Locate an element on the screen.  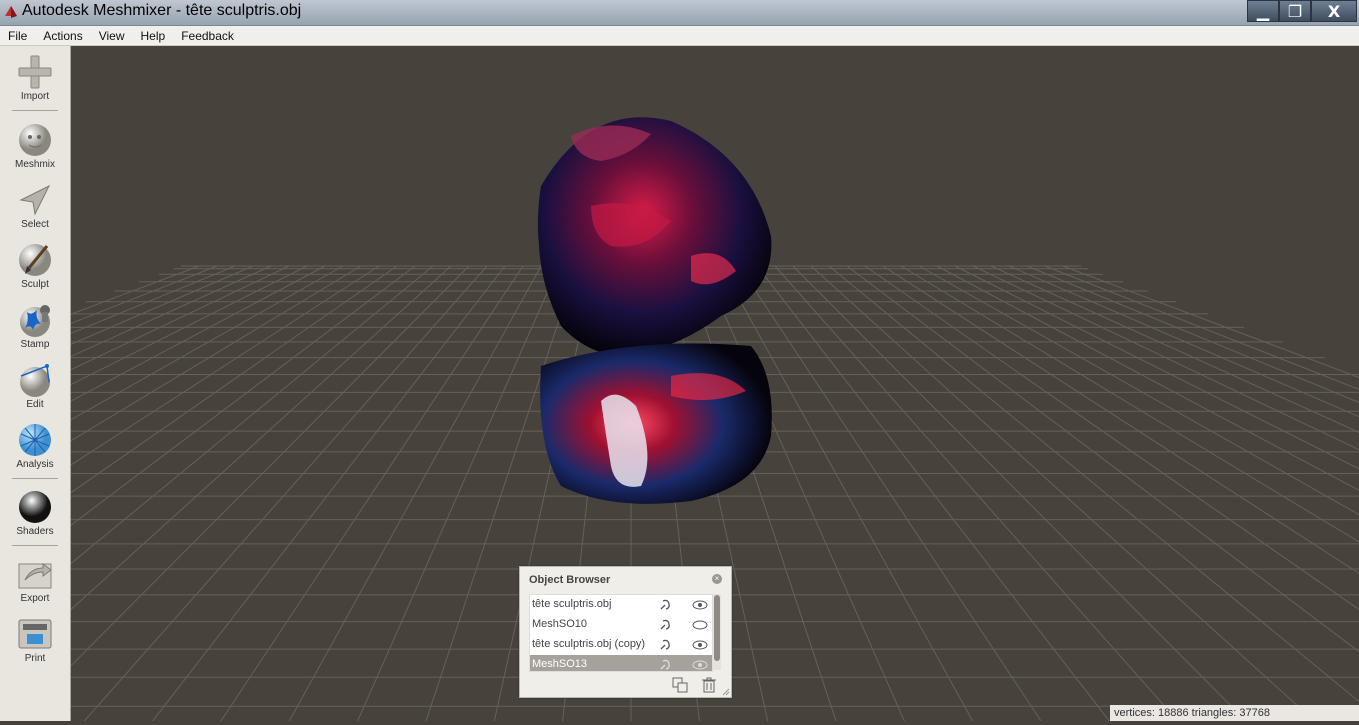
scrollbar-thumb is located at coordinates (717, 628).